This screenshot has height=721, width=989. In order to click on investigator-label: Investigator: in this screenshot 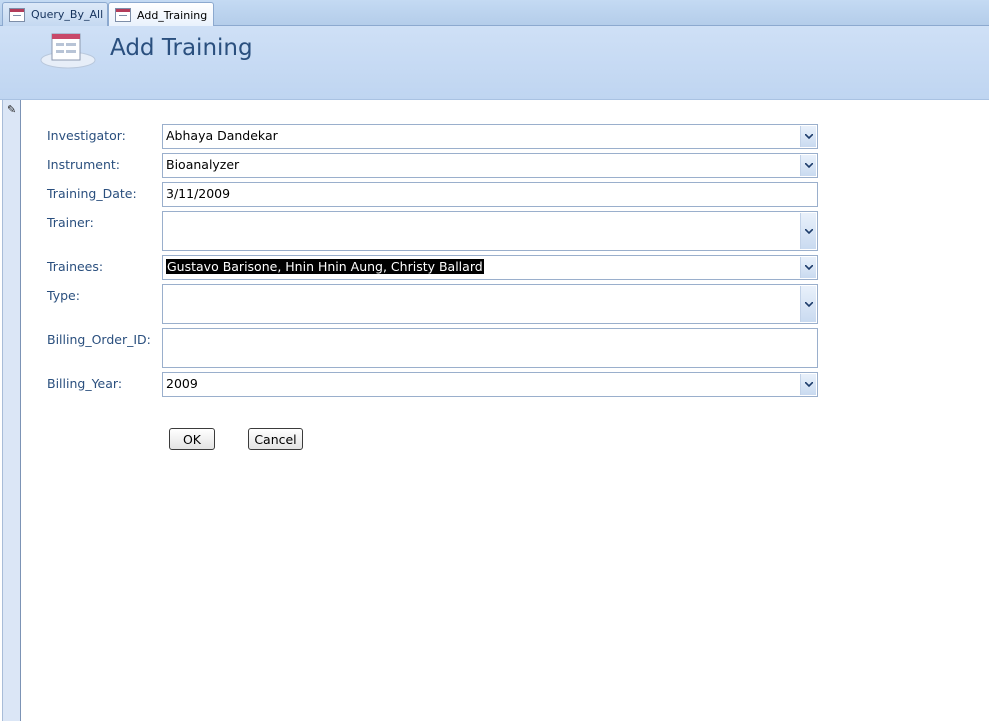, I will do `click(86, 135)`.